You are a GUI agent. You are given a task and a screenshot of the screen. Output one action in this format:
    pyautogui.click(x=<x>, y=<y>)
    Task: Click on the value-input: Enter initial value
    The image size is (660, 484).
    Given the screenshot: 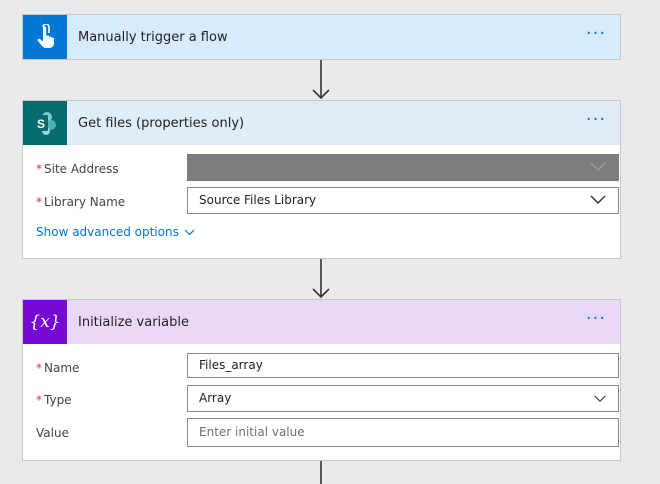 What is the action you would take?
    pyautogui.click(x=403, y=432)
    